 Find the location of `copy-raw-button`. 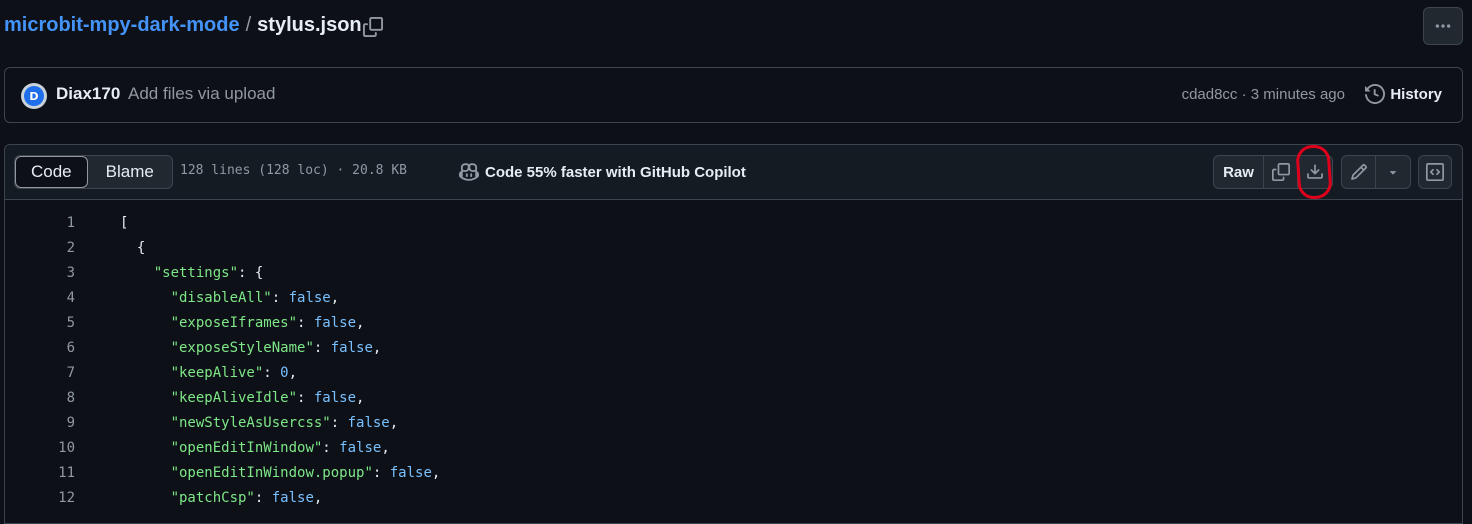

copy-raw-button is located at coordinates (1281, 172).